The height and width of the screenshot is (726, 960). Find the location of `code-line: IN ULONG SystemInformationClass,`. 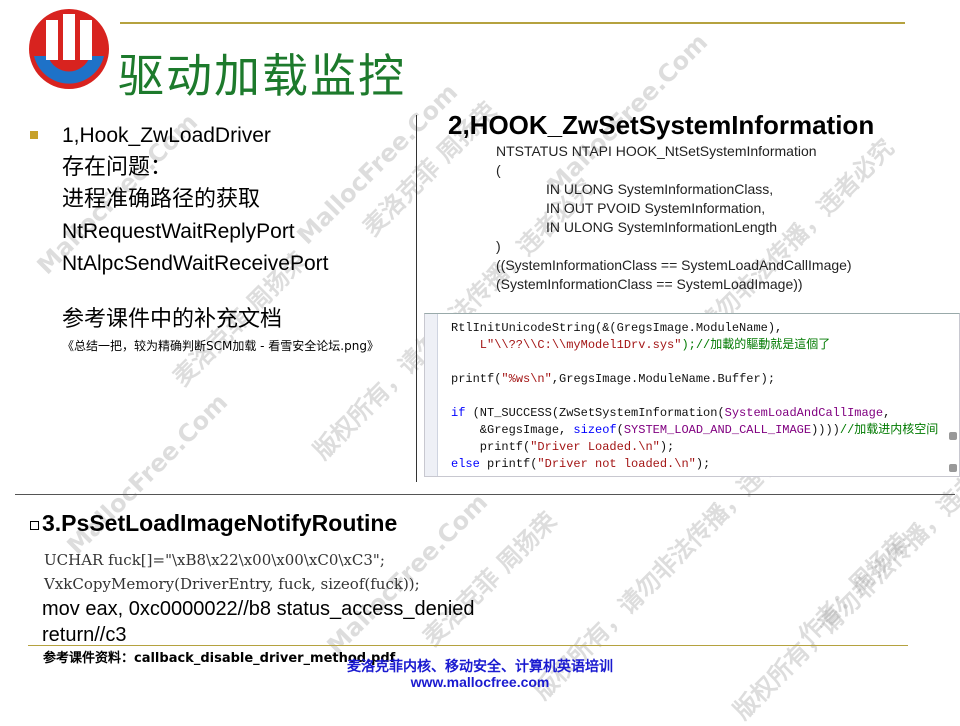

code-line: IN ULONG SystemInformationClass, is located at coordinates (660, 189).